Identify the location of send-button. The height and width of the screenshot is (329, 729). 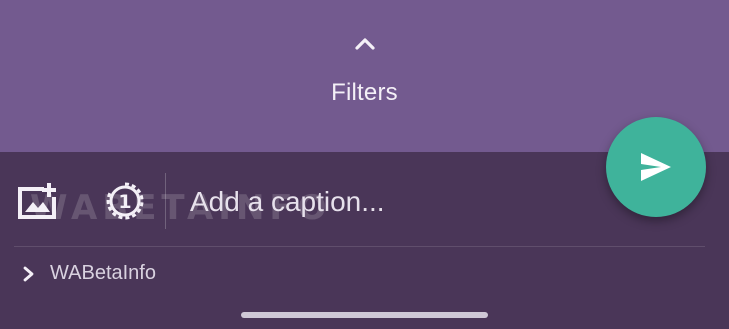
(656, 167).